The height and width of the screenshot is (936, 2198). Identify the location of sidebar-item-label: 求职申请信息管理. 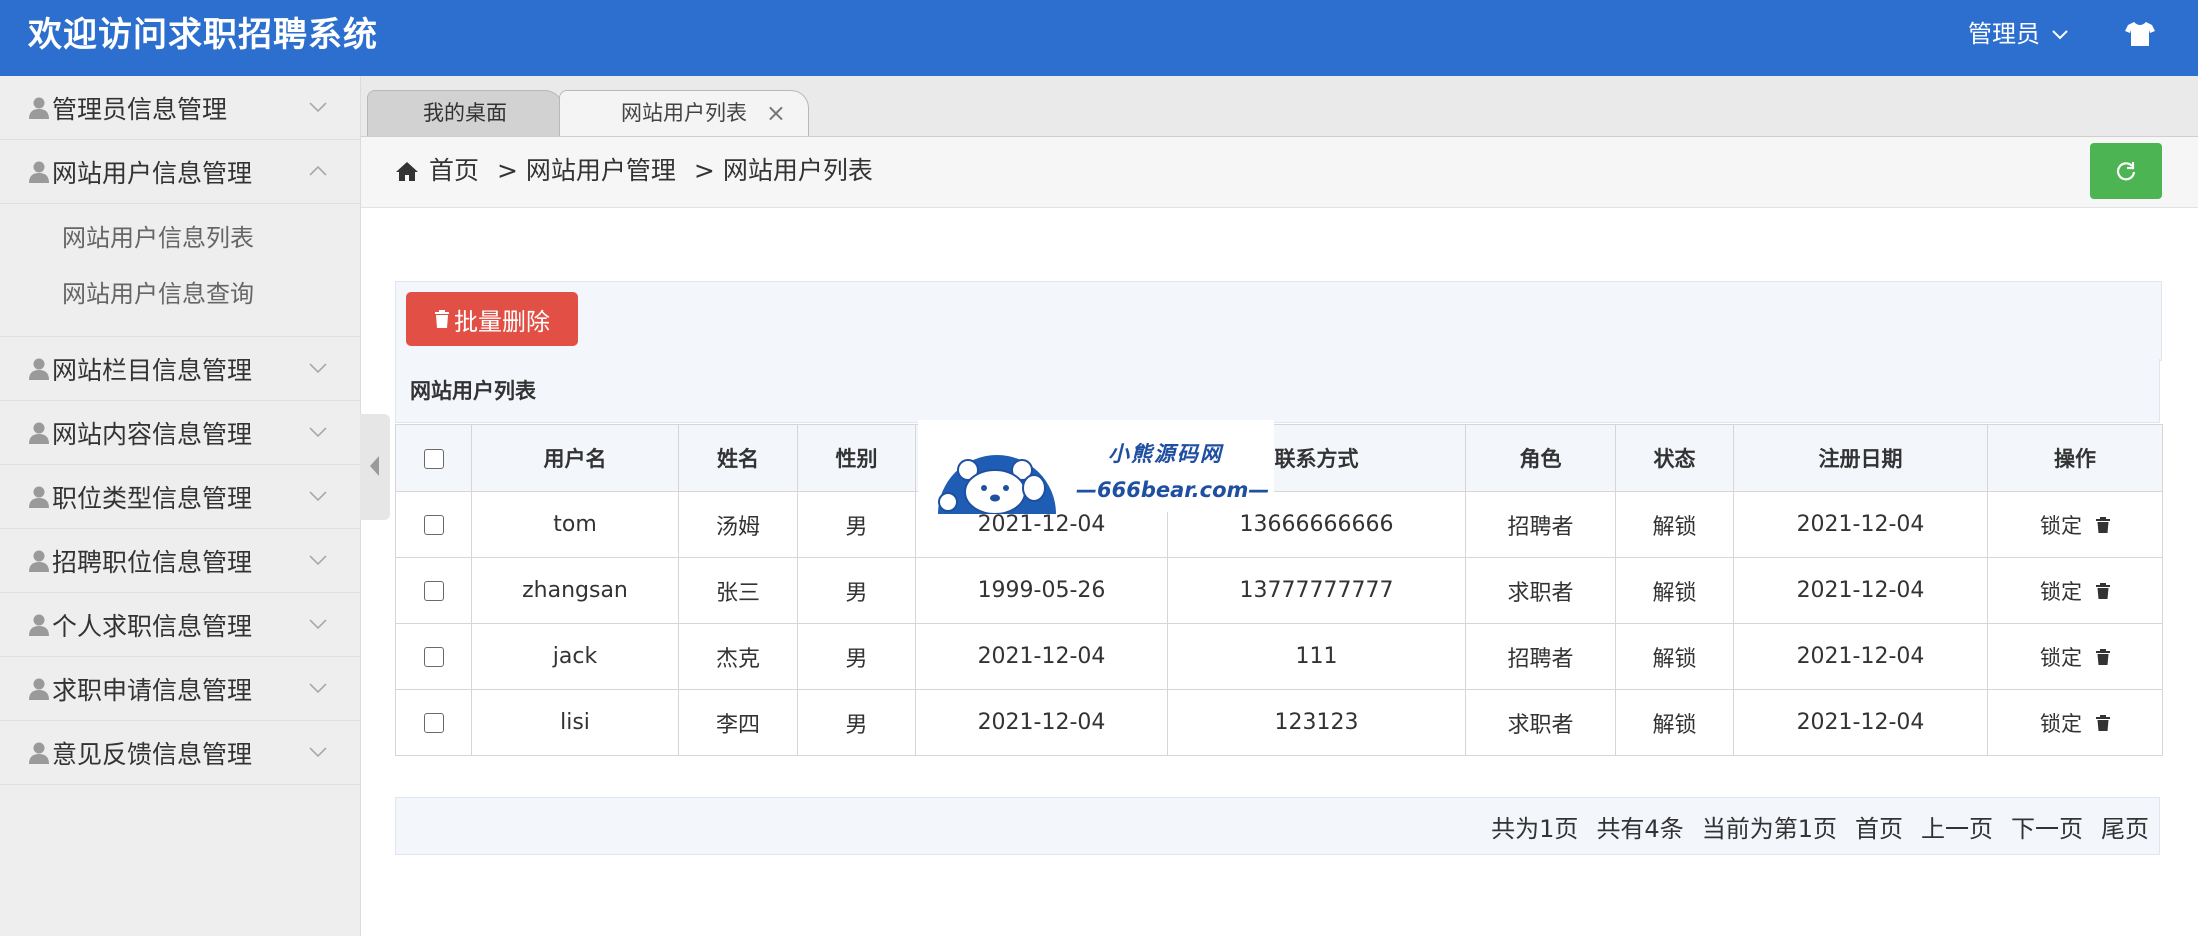
(152, 690).